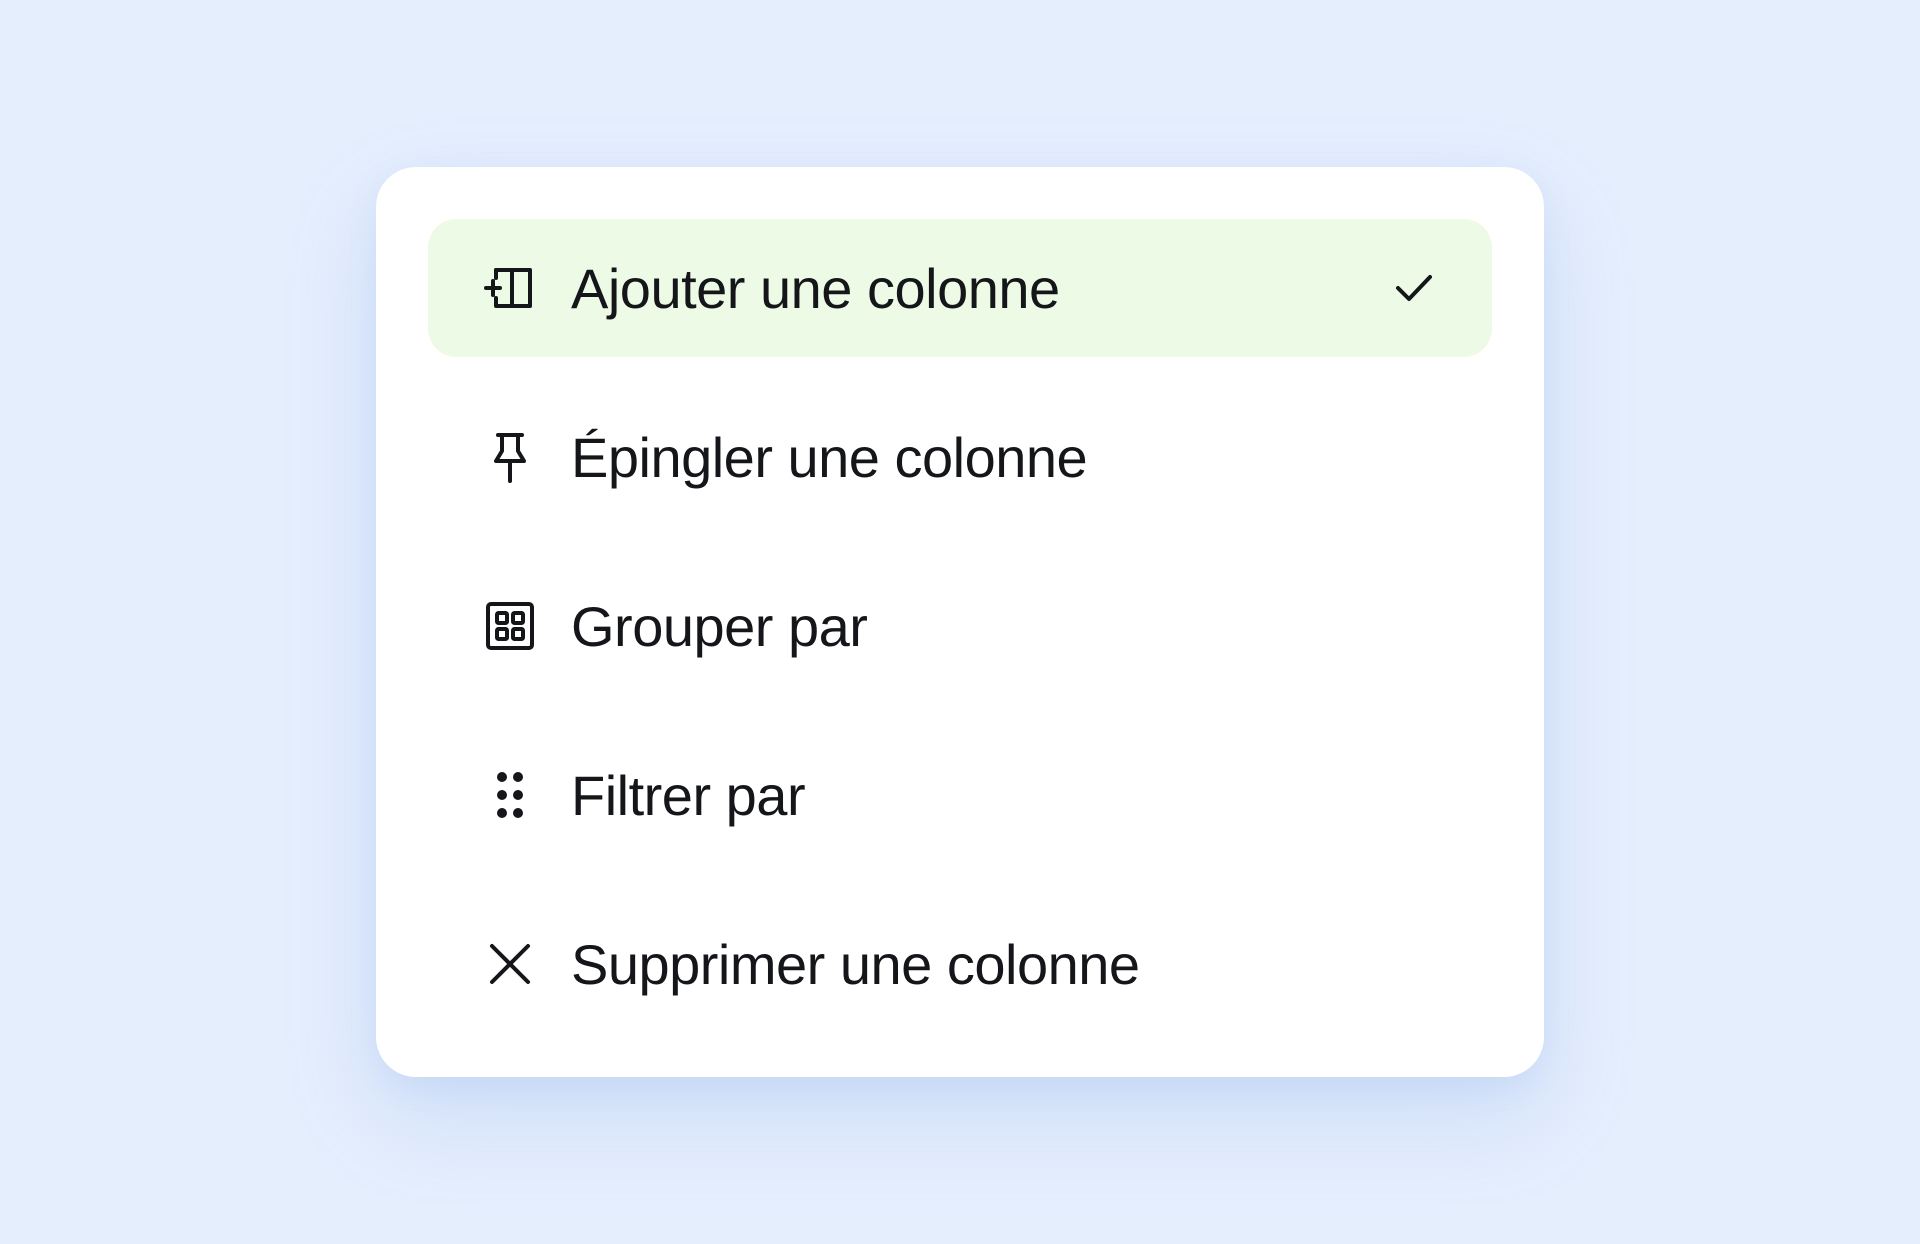 This screenshot has width=1920, height=1244. What do you see at coordinates (510, 288) in the screenshot?
I see `add-column-icon` at bounding box center [510, 288].